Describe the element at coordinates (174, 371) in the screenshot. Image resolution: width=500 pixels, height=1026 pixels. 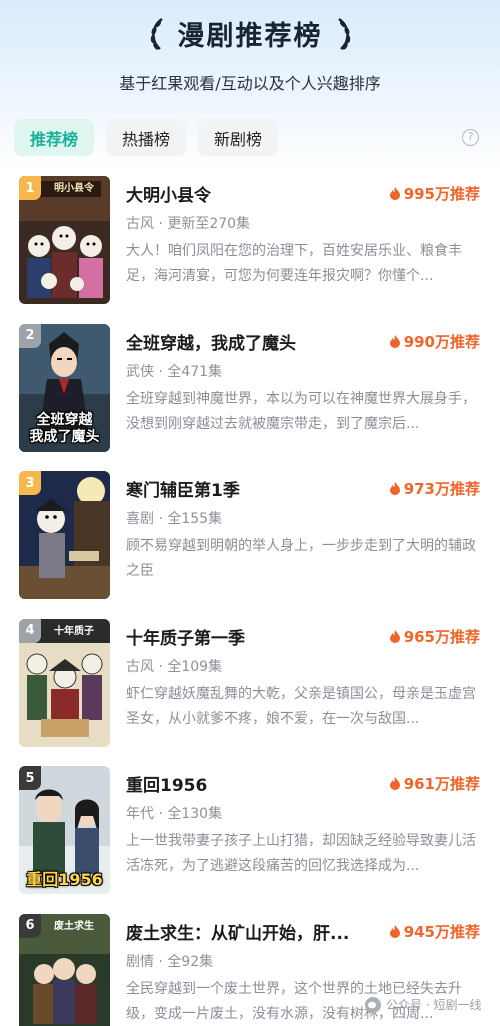
I see `drama-meta: 武侠 · 全471集` at that location.